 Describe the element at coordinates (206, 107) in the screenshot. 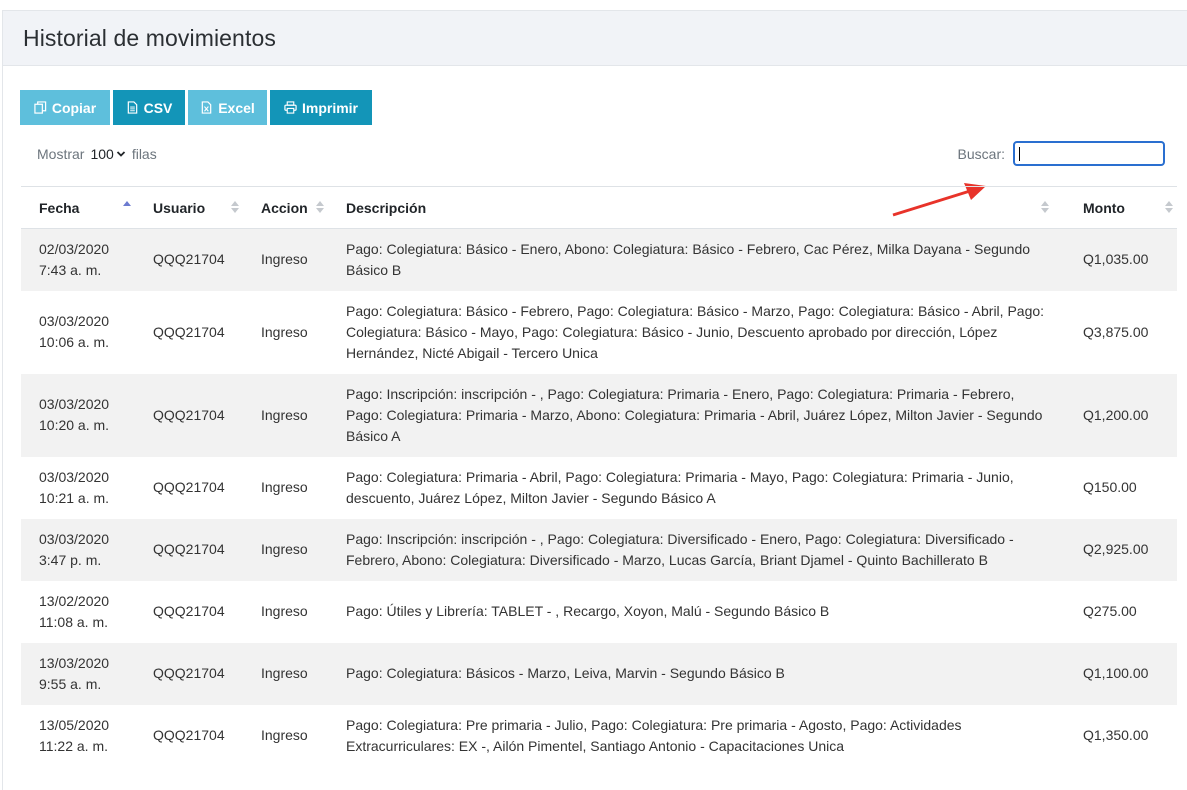

I see `file-excel-icon` at that location.